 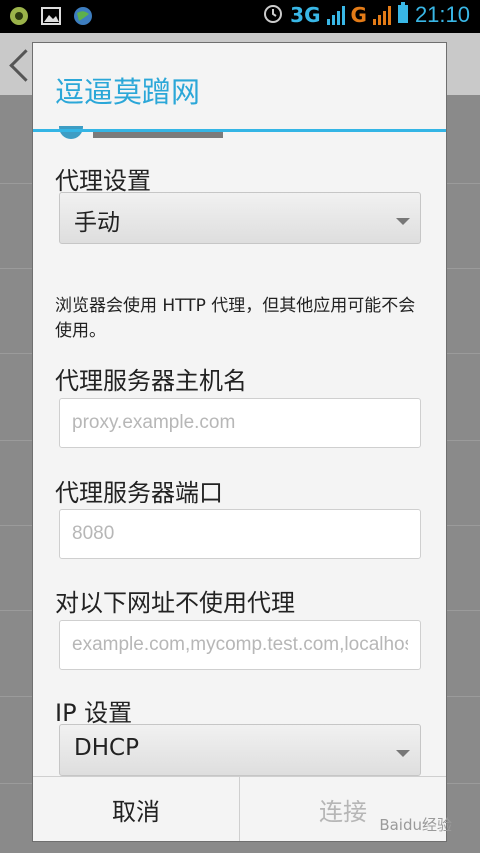 What do you see at coordinates (175, 603) in the screenshot?
I see `bypass-label: 对以下网址不使用代理` at bounding box center [175, 603].